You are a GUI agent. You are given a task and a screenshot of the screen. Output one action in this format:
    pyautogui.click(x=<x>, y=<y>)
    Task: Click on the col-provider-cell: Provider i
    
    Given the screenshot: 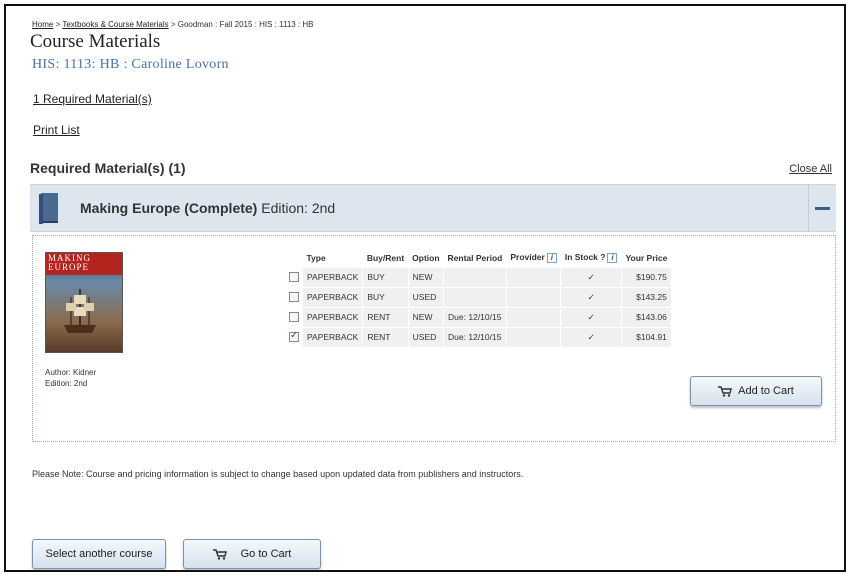 What is the action you would take?
    pyautogui.click(x=533, y=257)
    